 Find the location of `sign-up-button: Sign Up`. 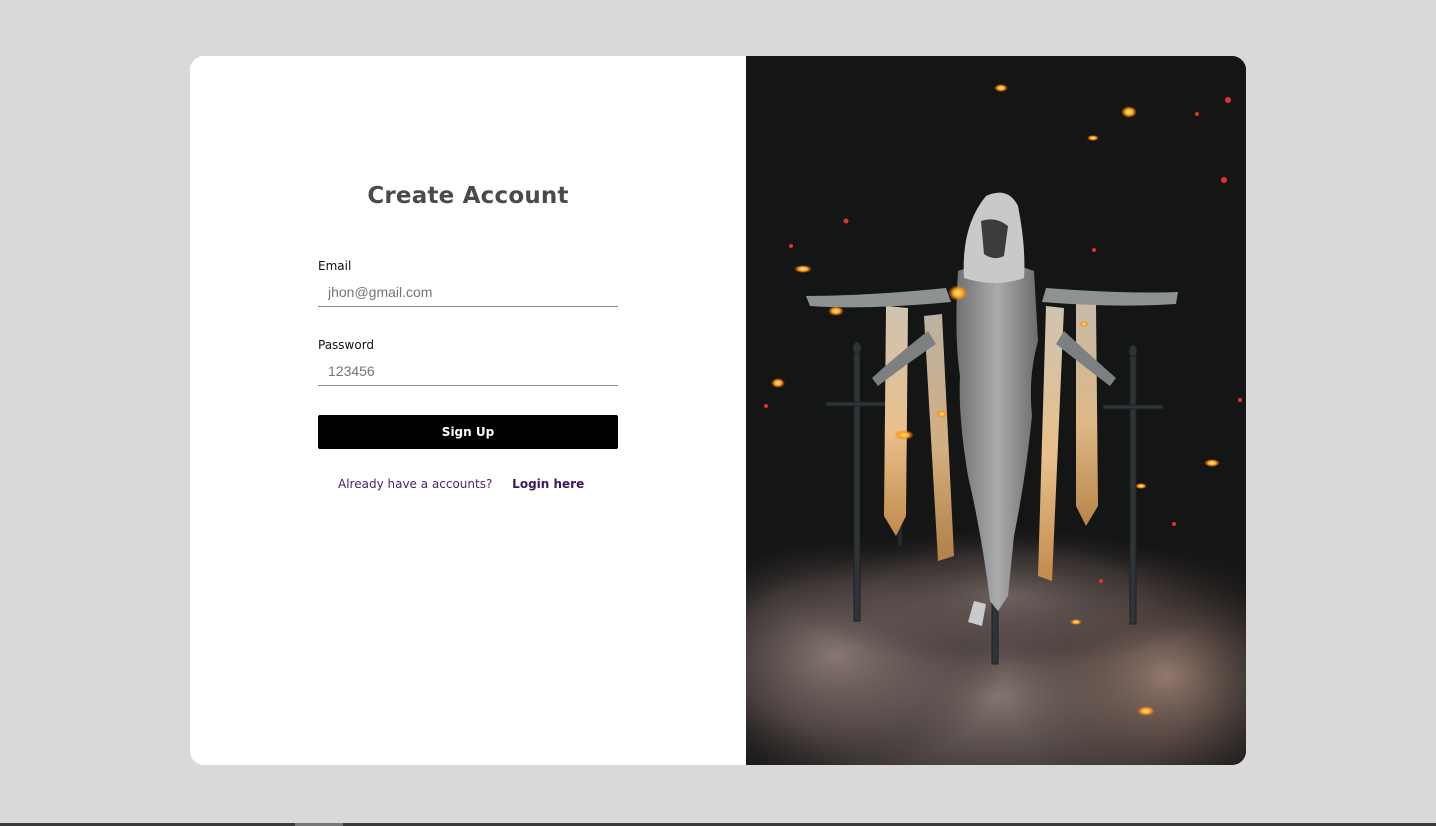

sign-up-button: Sign Up is located at coordinates (468, 432).